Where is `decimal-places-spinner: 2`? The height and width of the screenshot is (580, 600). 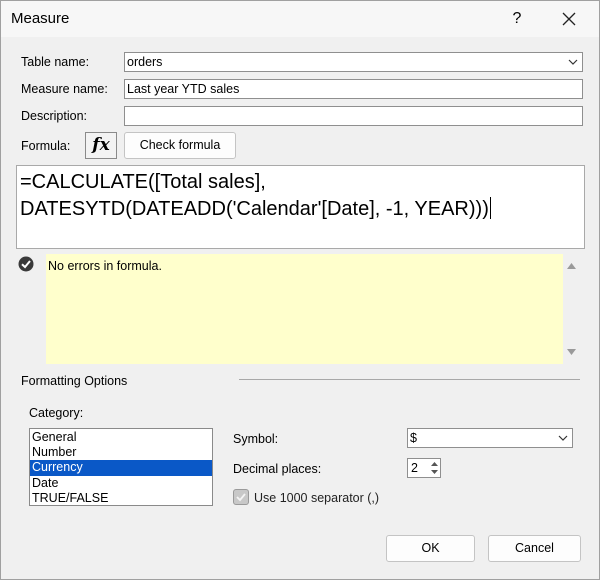 decimal-places-spinner: 2 is located at coordinates (424, 468).